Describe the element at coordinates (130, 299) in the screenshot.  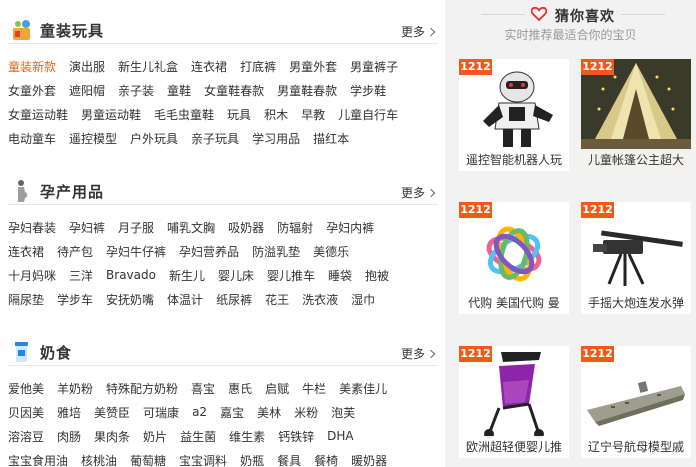
I see `category-tag-link: 安抚奶嘴` at that location.